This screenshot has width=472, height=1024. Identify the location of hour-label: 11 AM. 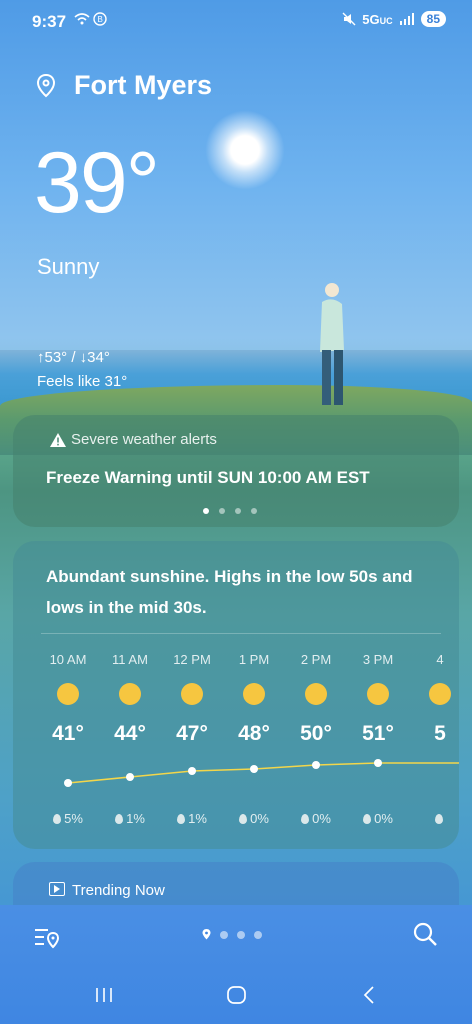
(130, 659).